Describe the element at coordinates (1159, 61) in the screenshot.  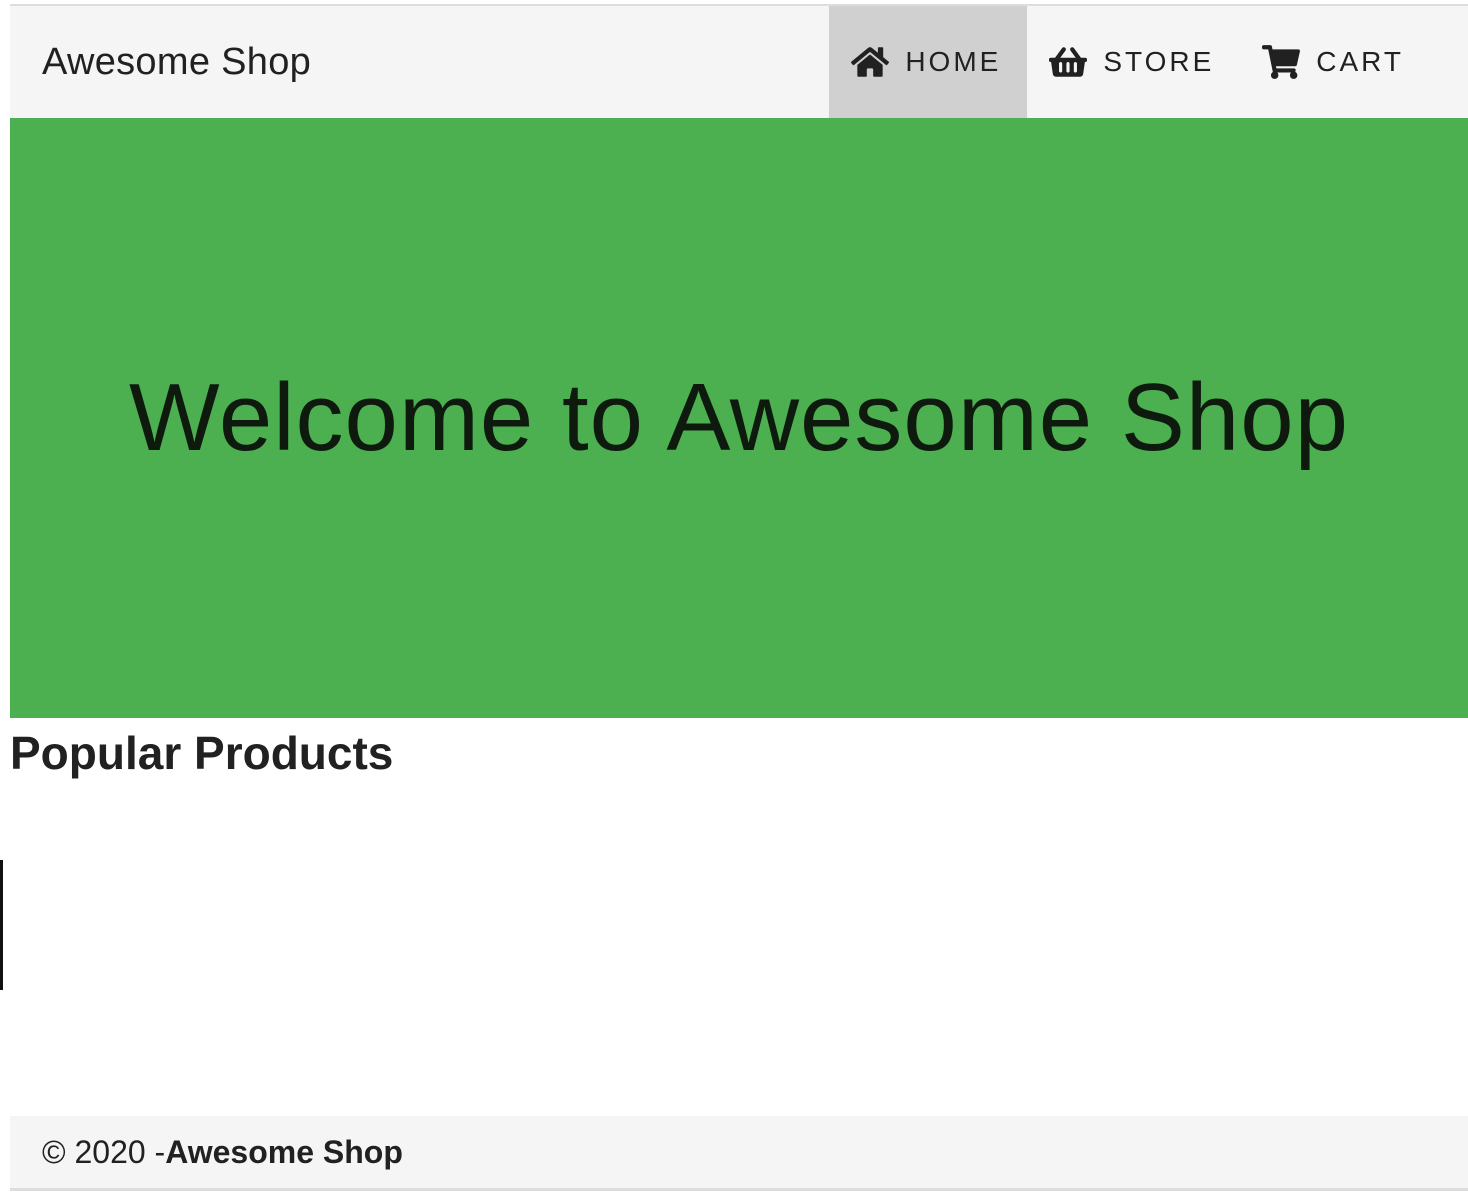
I see `nav-store-label: STORE` at that location.